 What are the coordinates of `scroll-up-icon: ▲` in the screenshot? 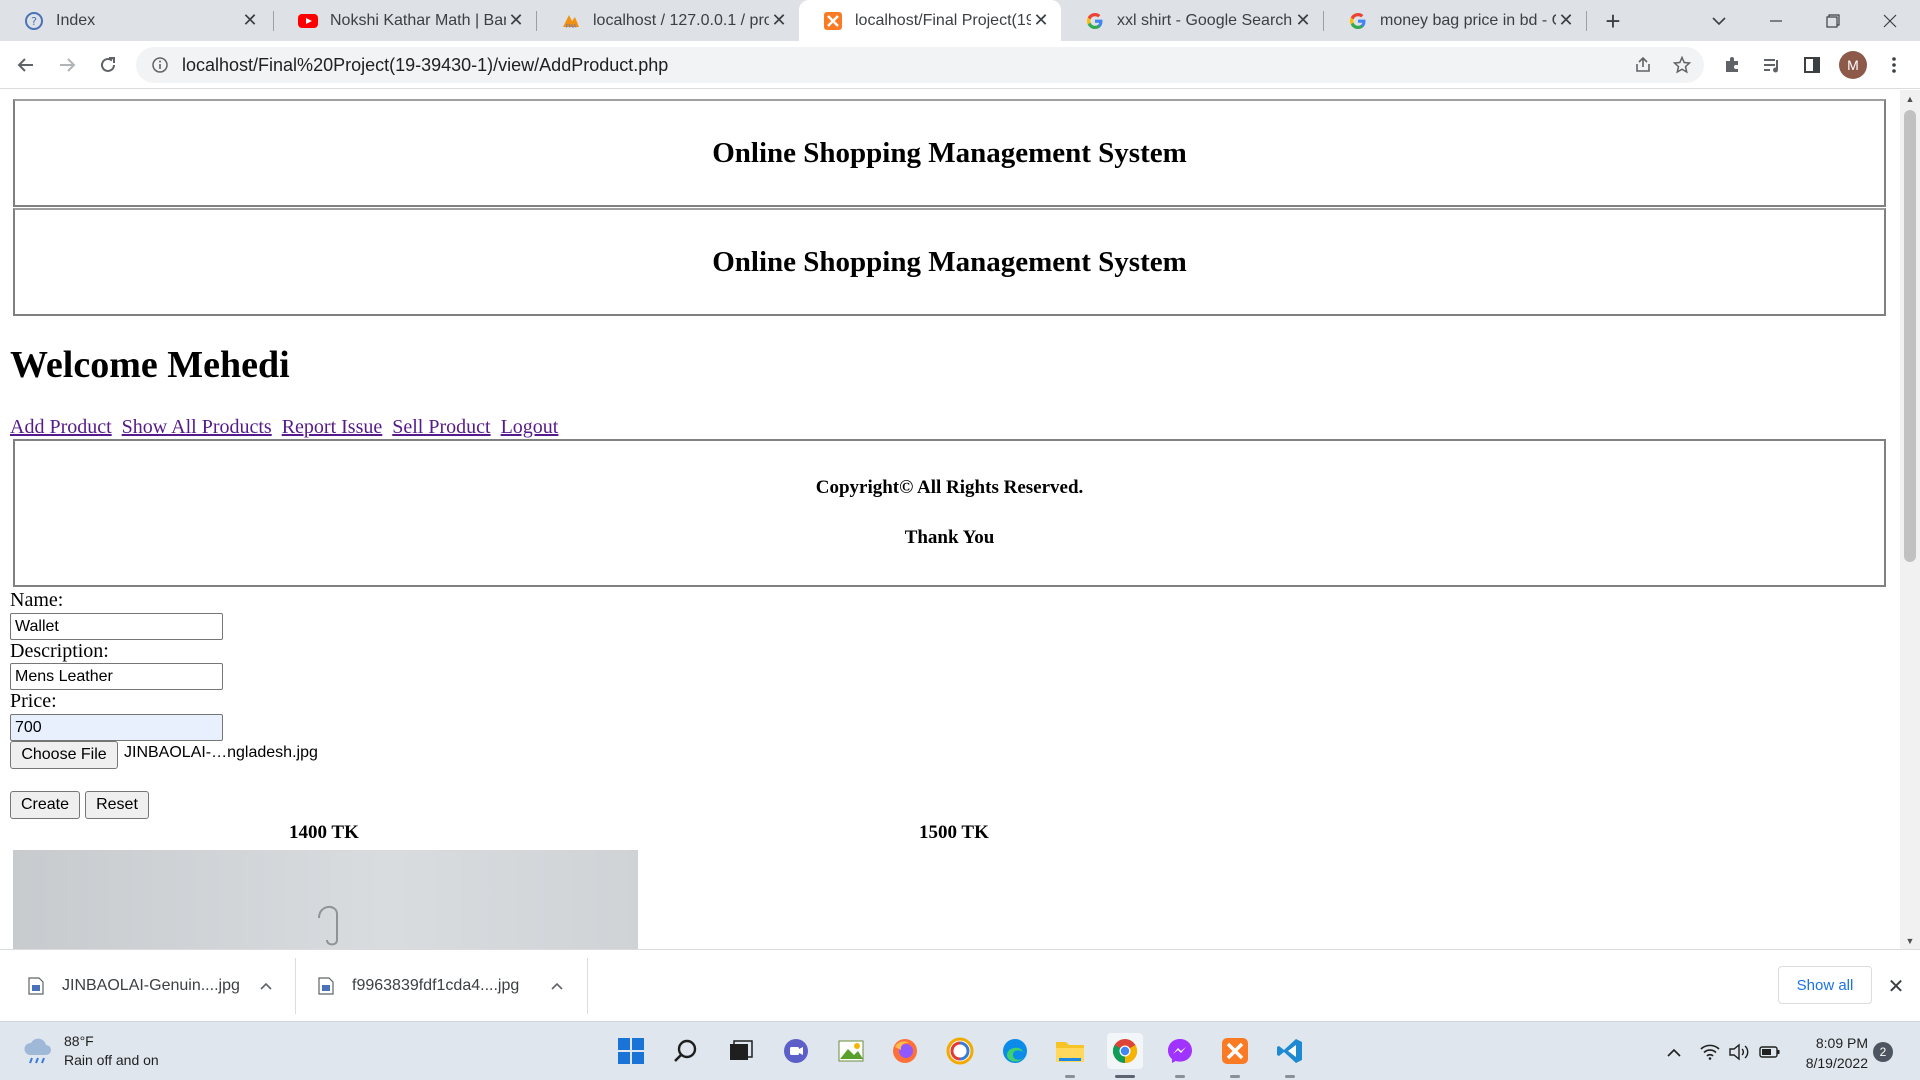 It's located at (1910, 98).